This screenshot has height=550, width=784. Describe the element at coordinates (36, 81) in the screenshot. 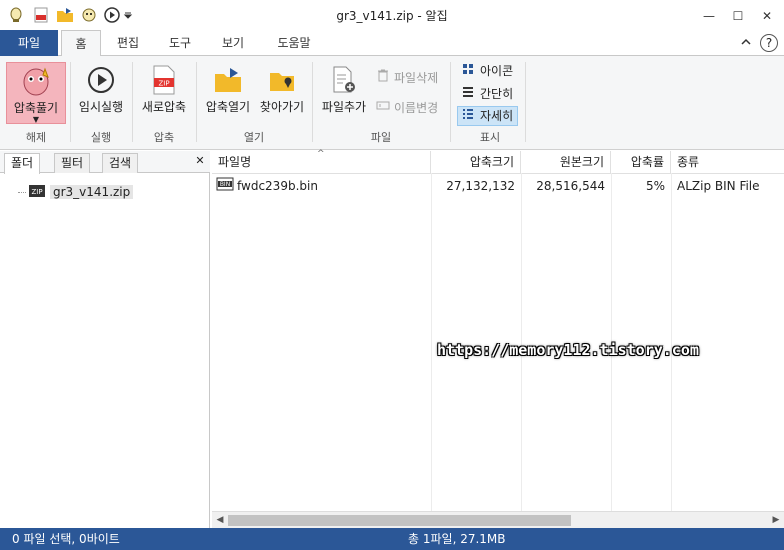

I see `extract-mascot-icon` at that location.